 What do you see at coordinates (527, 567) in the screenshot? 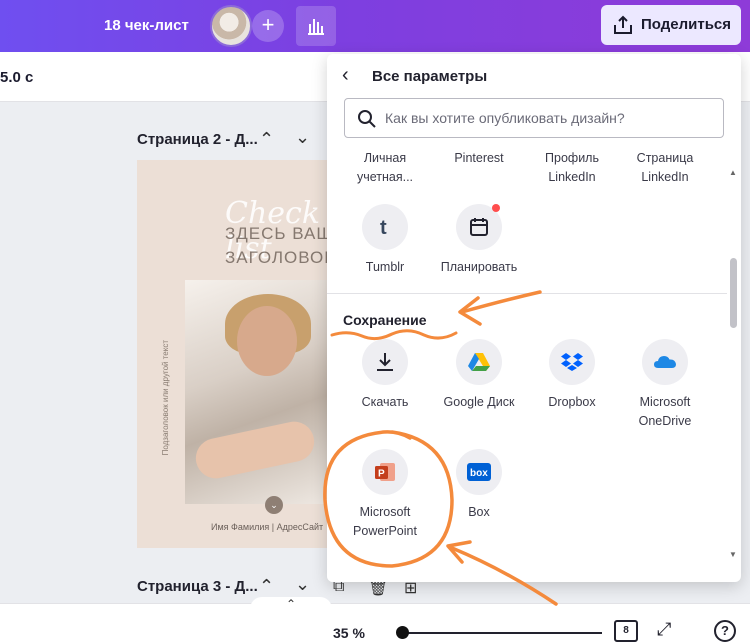
I see `panel-fade` at bounding box center [527, 567].